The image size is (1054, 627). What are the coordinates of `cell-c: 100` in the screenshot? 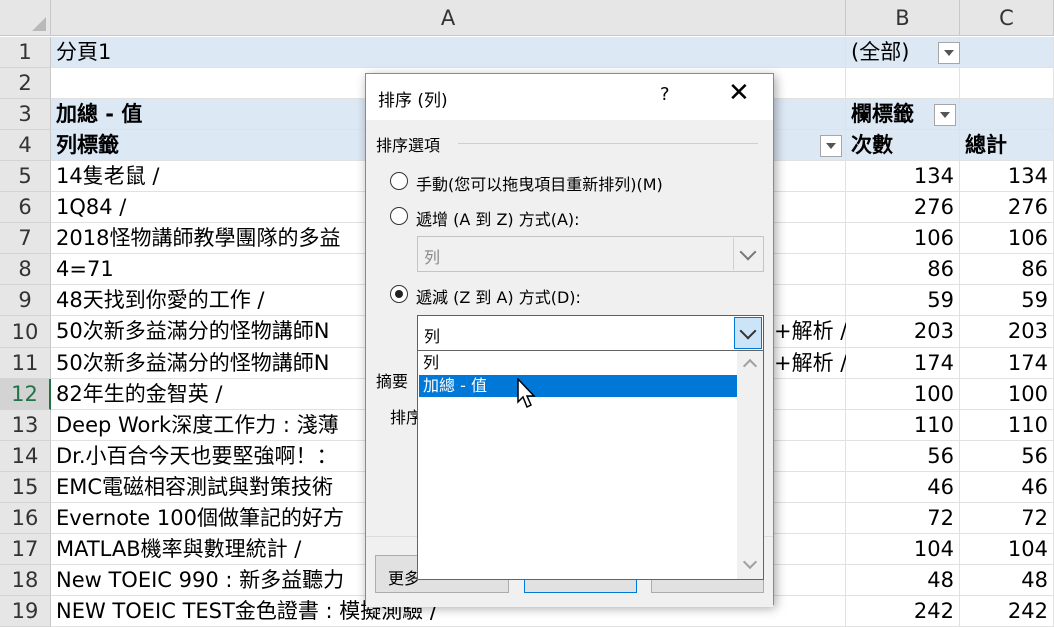 It's located at (1007, 394).